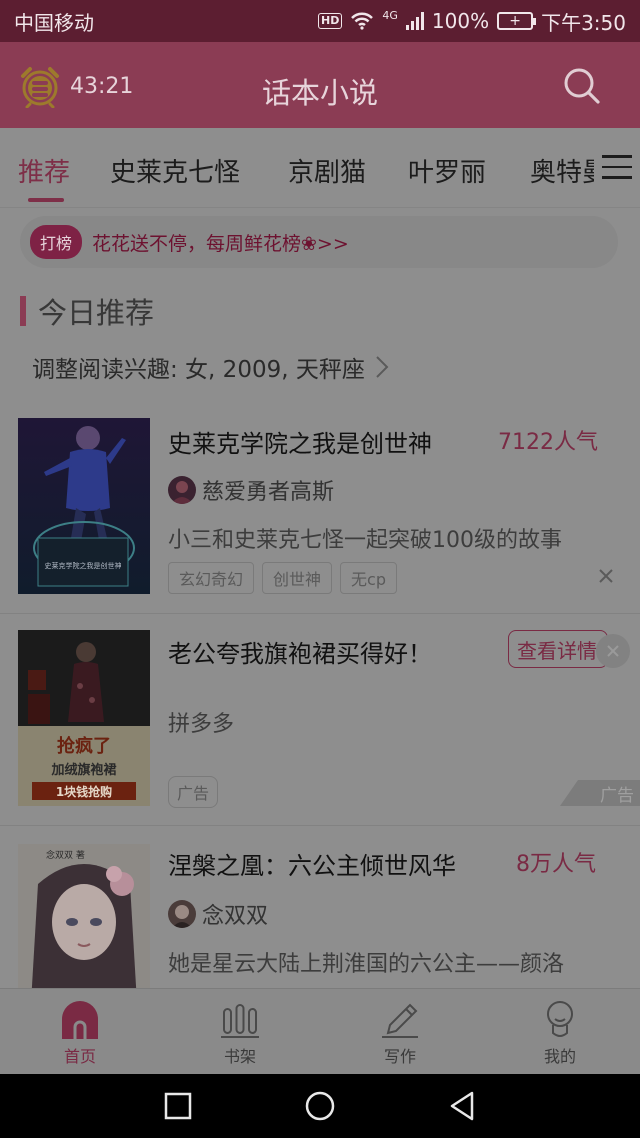 The image size is (640, 1138). Describe the element at coordinates (399, 1056) in the screenshot. I see `nav-label: 写作` at that location.